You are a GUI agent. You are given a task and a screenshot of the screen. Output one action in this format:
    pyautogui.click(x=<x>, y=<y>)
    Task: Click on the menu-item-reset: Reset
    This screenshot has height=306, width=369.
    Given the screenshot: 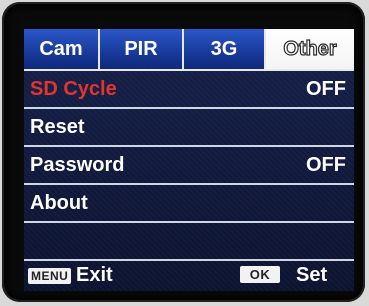 What is the action you would take?
    pyautogui.click(x=189, y=128)
    